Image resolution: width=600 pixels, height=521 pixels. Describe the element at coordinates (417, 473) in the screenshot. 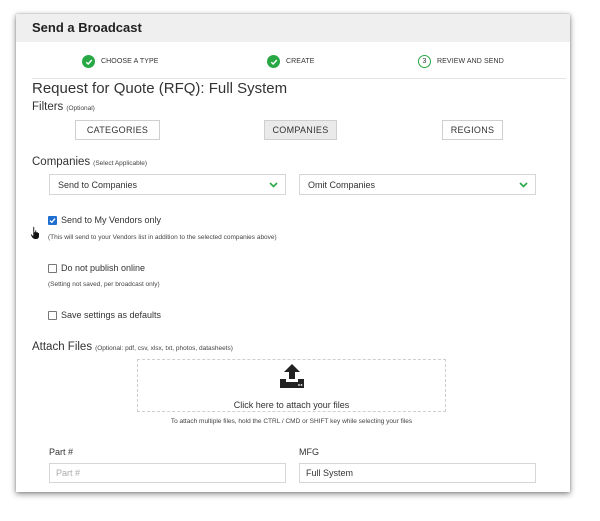

I see `mfg-input` at that location.